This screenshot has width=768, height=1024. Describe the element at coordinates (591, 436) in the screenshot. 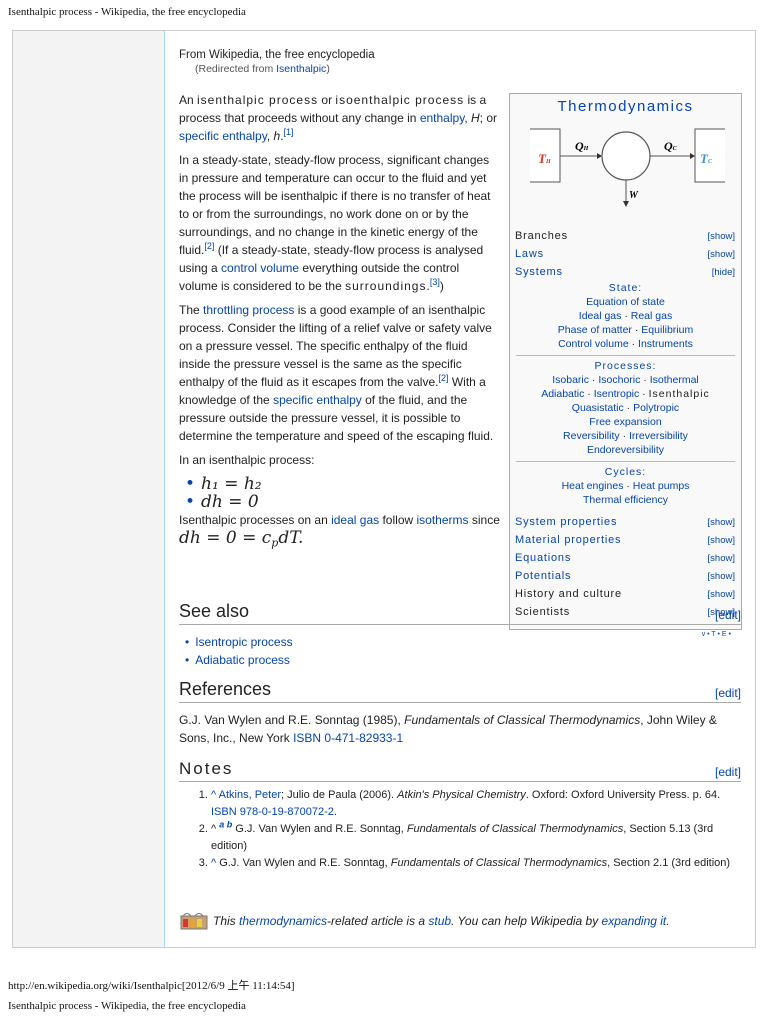

I see `navbox-link: Reversibility` at that location.